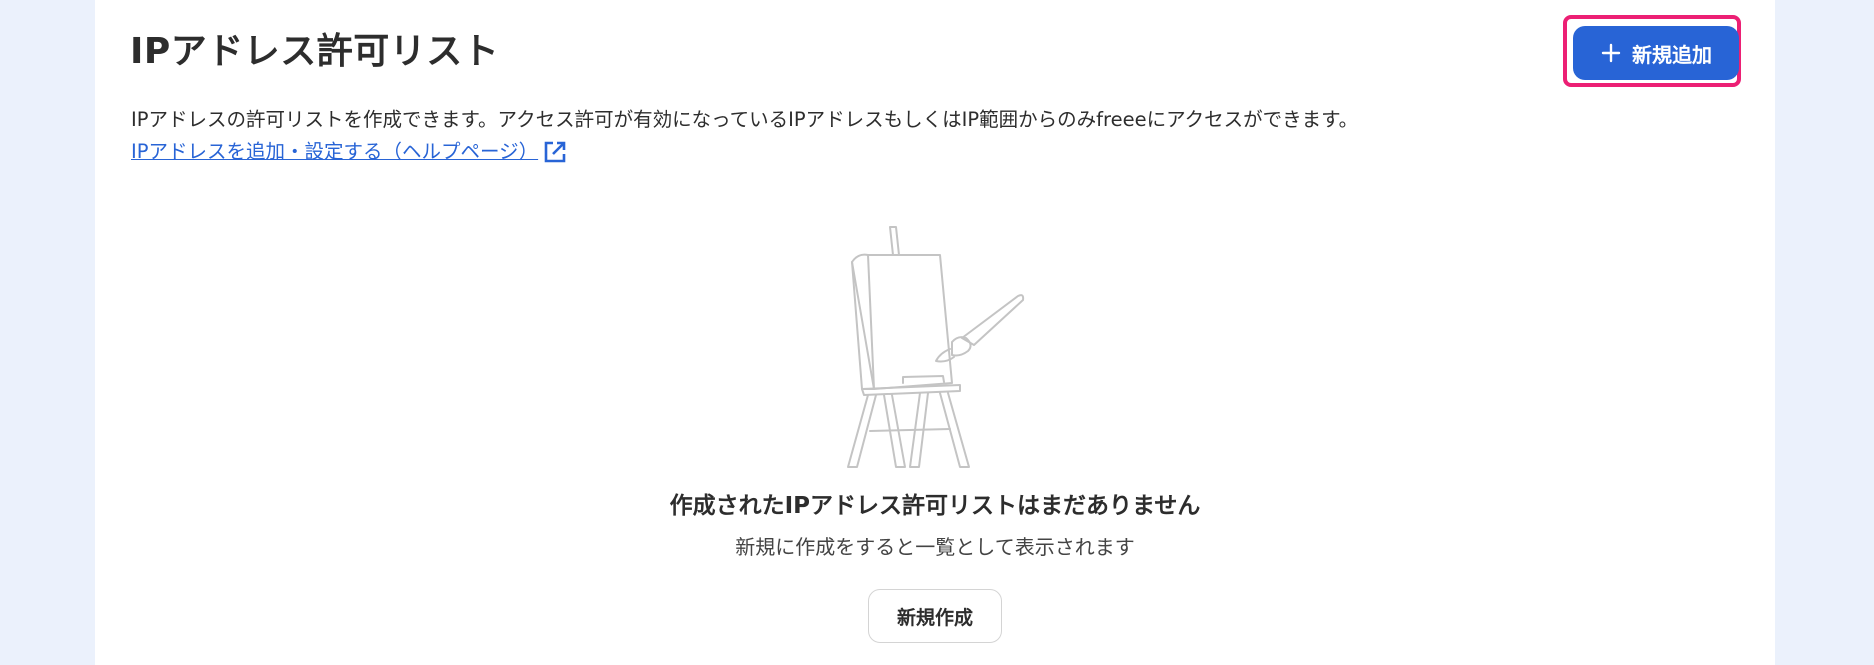 The image size is (1874, 665). I want to click on page-title: IPアドレス許可リスト, so click(315, 51).